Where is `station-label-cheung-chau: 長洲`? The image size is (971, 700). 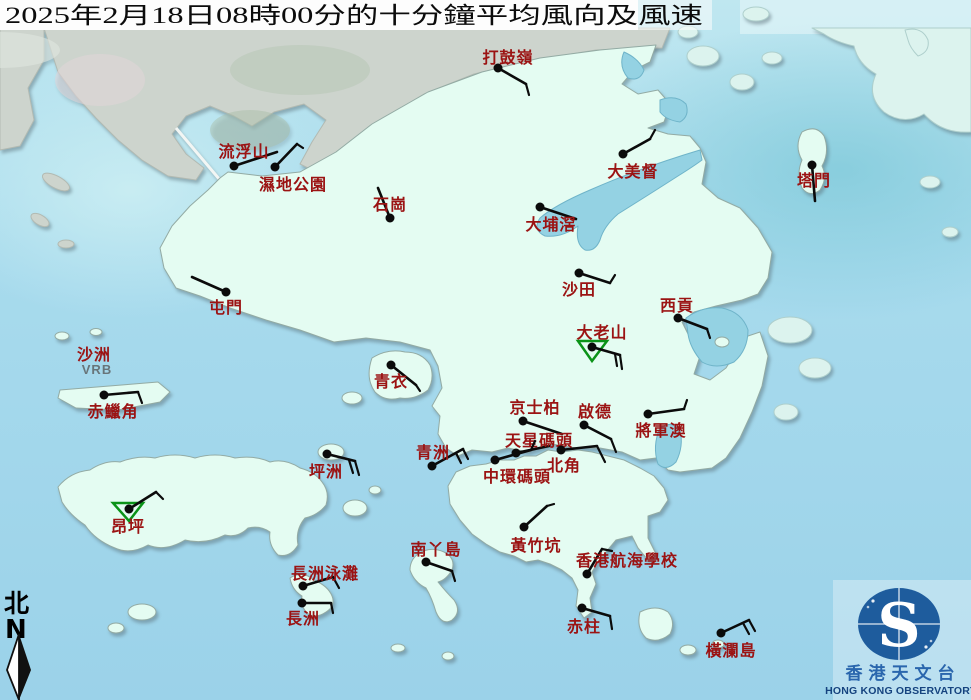
station-label-cheung-chau: 長洲 is located at coordinates (303, 619).